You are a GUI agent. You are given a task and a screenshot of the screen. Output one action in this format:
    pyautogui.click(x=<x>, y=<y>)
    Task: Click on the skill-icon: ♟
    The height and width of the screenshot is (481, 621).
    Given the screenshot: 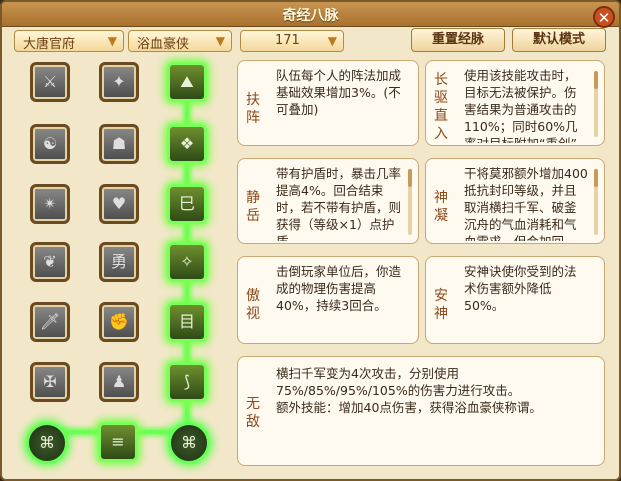 What is the action you would take?
    pyautogui.click(x=119, y=381)
    